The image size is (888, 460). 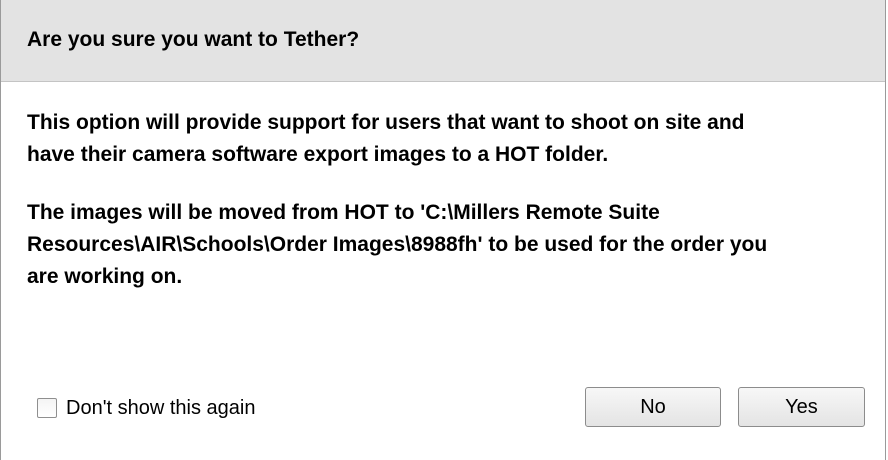 I want to click on dont-show-again-option: Don't show this again, so click(x=146, y=408).